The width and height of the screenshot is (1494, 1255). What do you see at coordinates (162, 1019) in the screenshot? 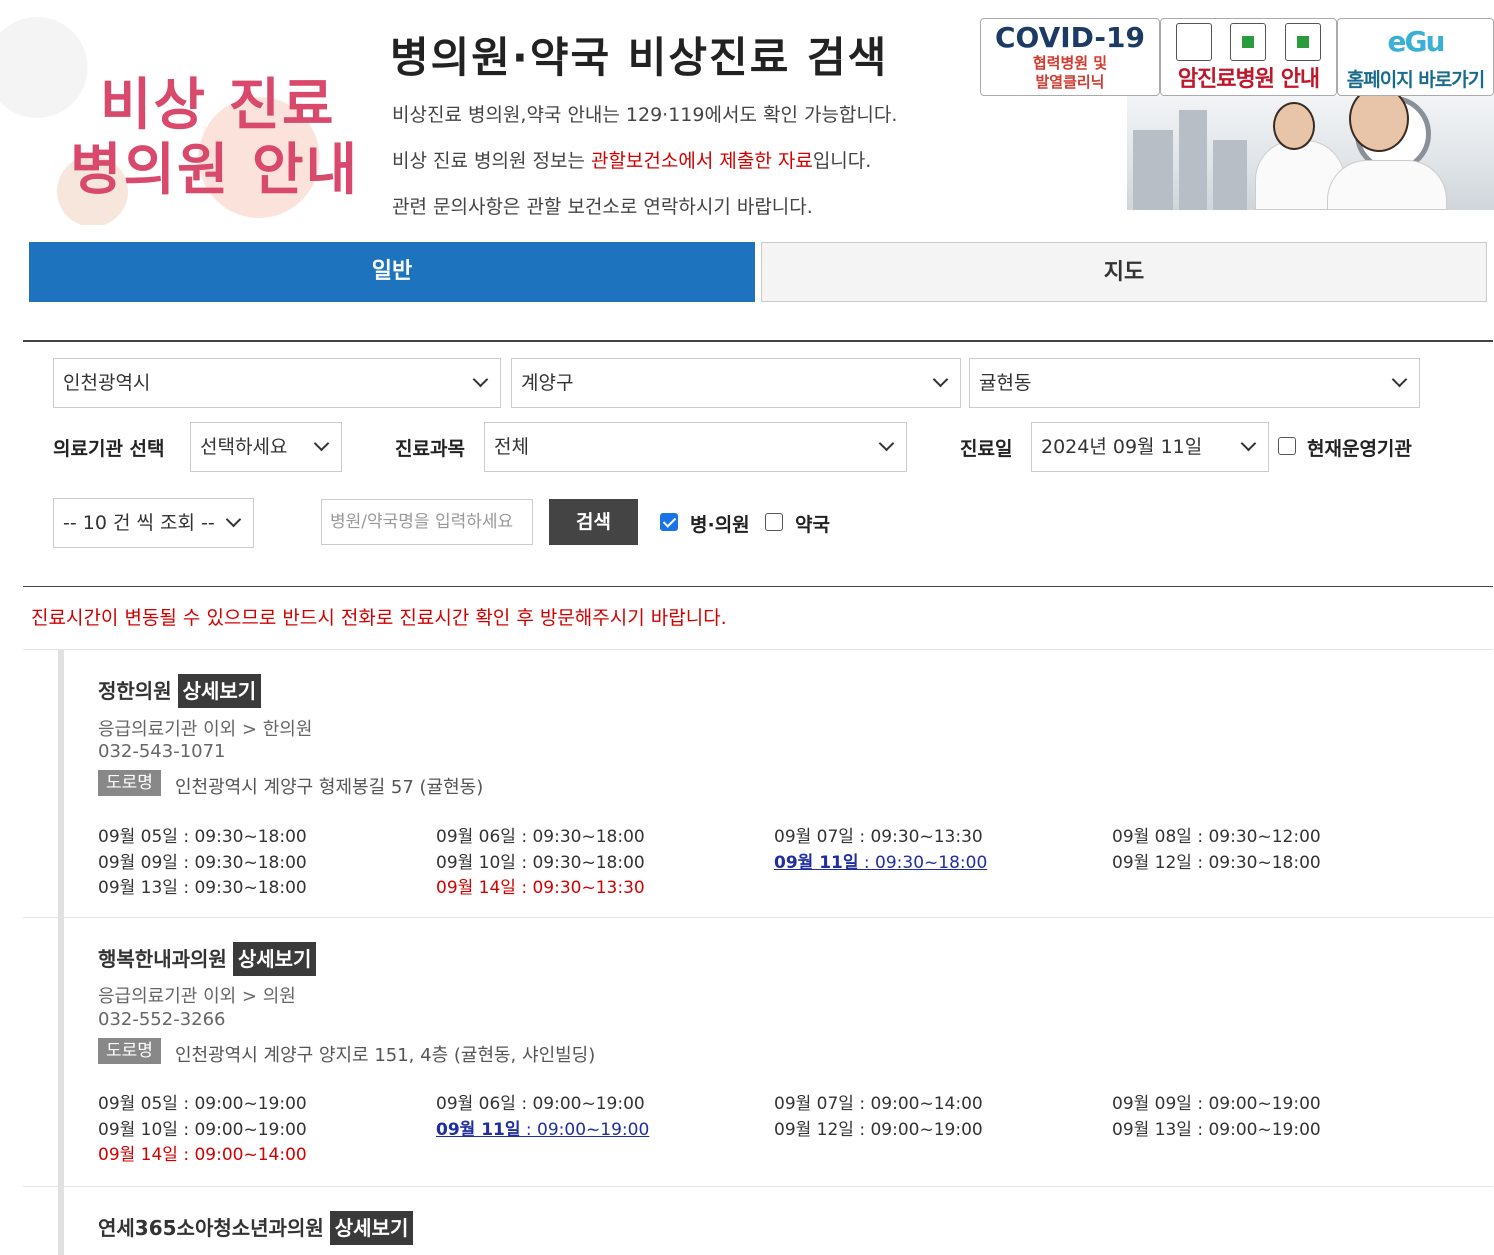
I see `result-phone: 032-552-3266` at bounding box center [162, 1019].